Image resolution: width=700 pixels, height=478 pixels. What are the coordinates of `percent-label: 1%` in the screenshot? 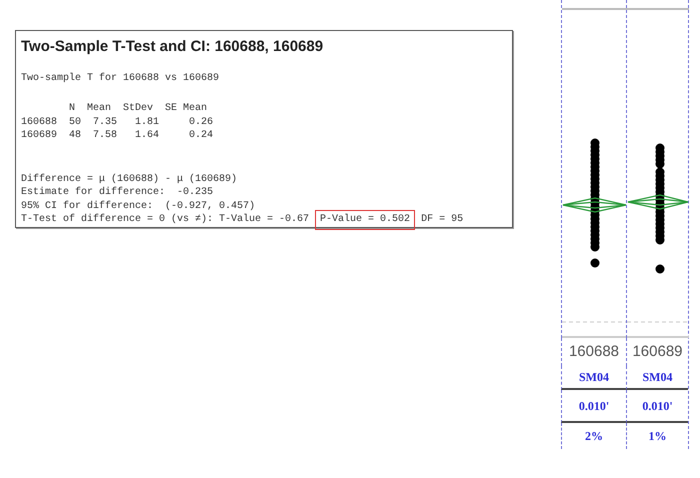 It's located at (657, 436).